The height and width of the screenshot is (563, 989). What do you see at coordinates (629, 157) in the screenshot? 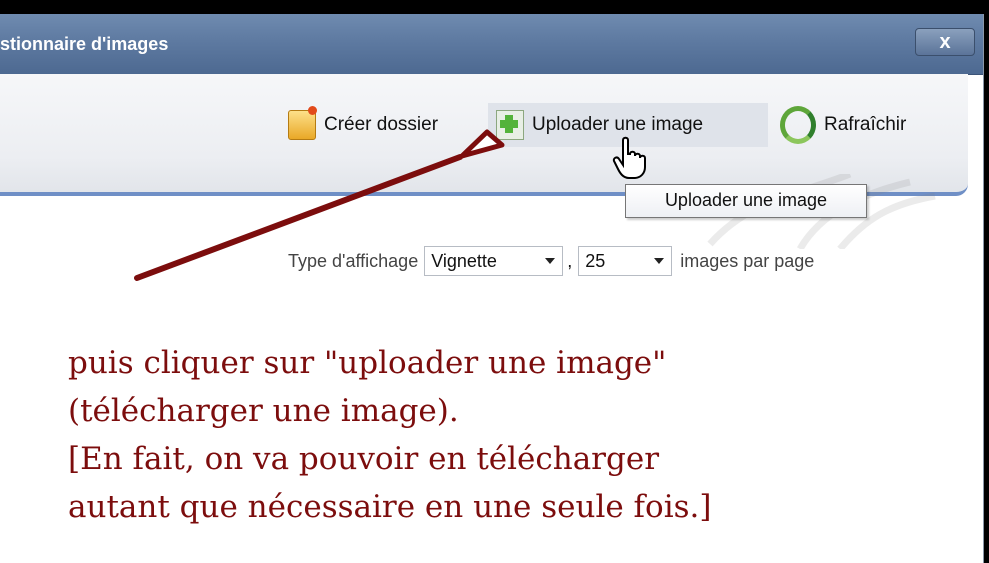
I see `hand-cursor-icon` at bounding box center [629, 157].